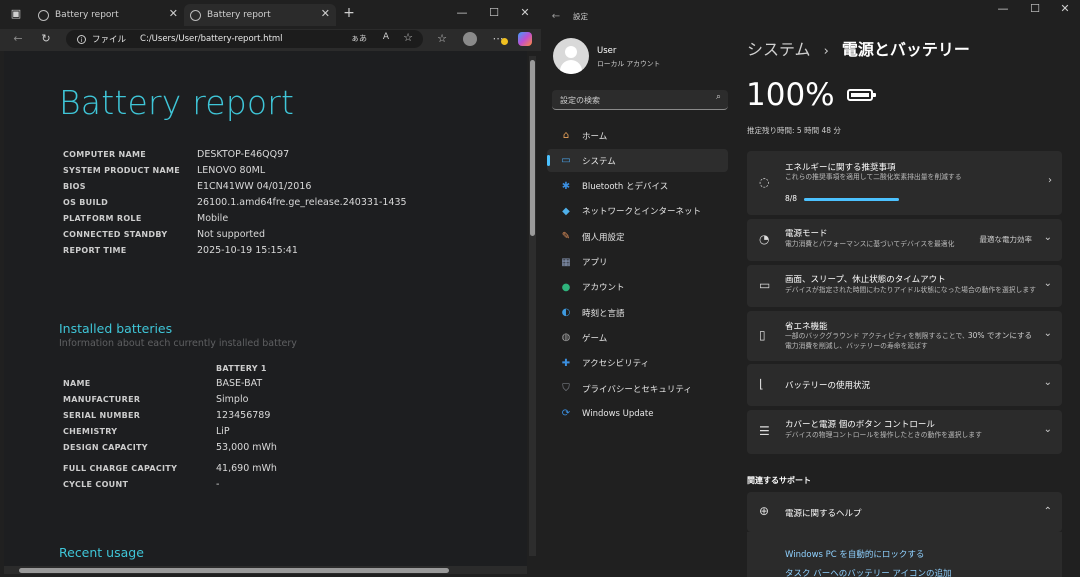  I want to click on energy-saver-icon: ▯, so click(762, 335).